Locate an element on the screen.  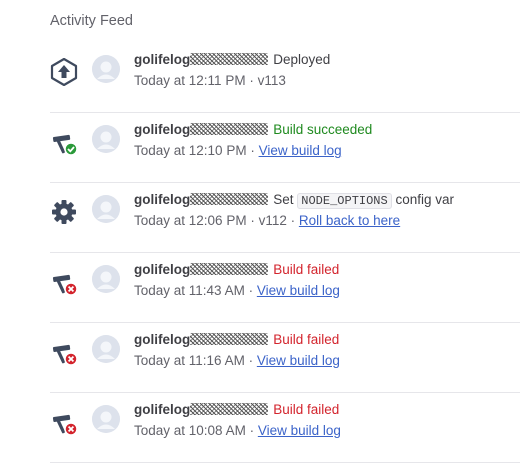
build-status: Build succeeded is located at coordinates (323, 129).